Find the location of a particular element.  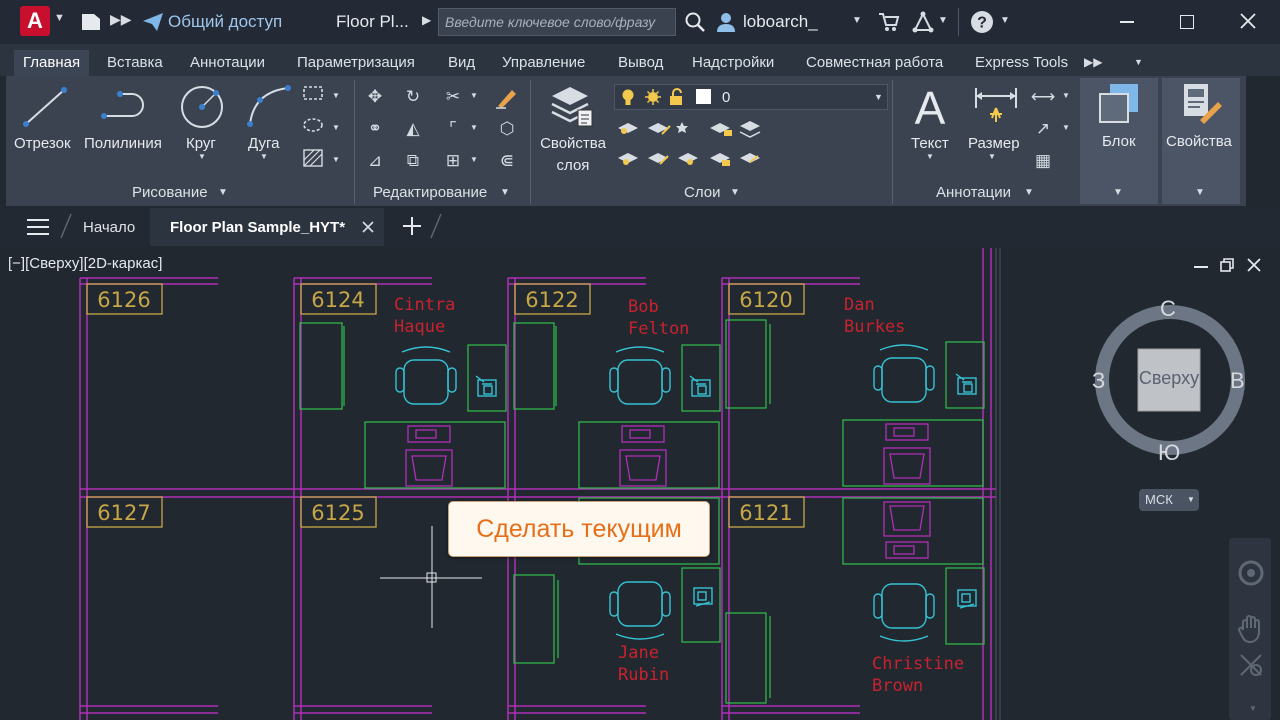

layer-properties-label: Свойства is located at coordinates (573, 143).